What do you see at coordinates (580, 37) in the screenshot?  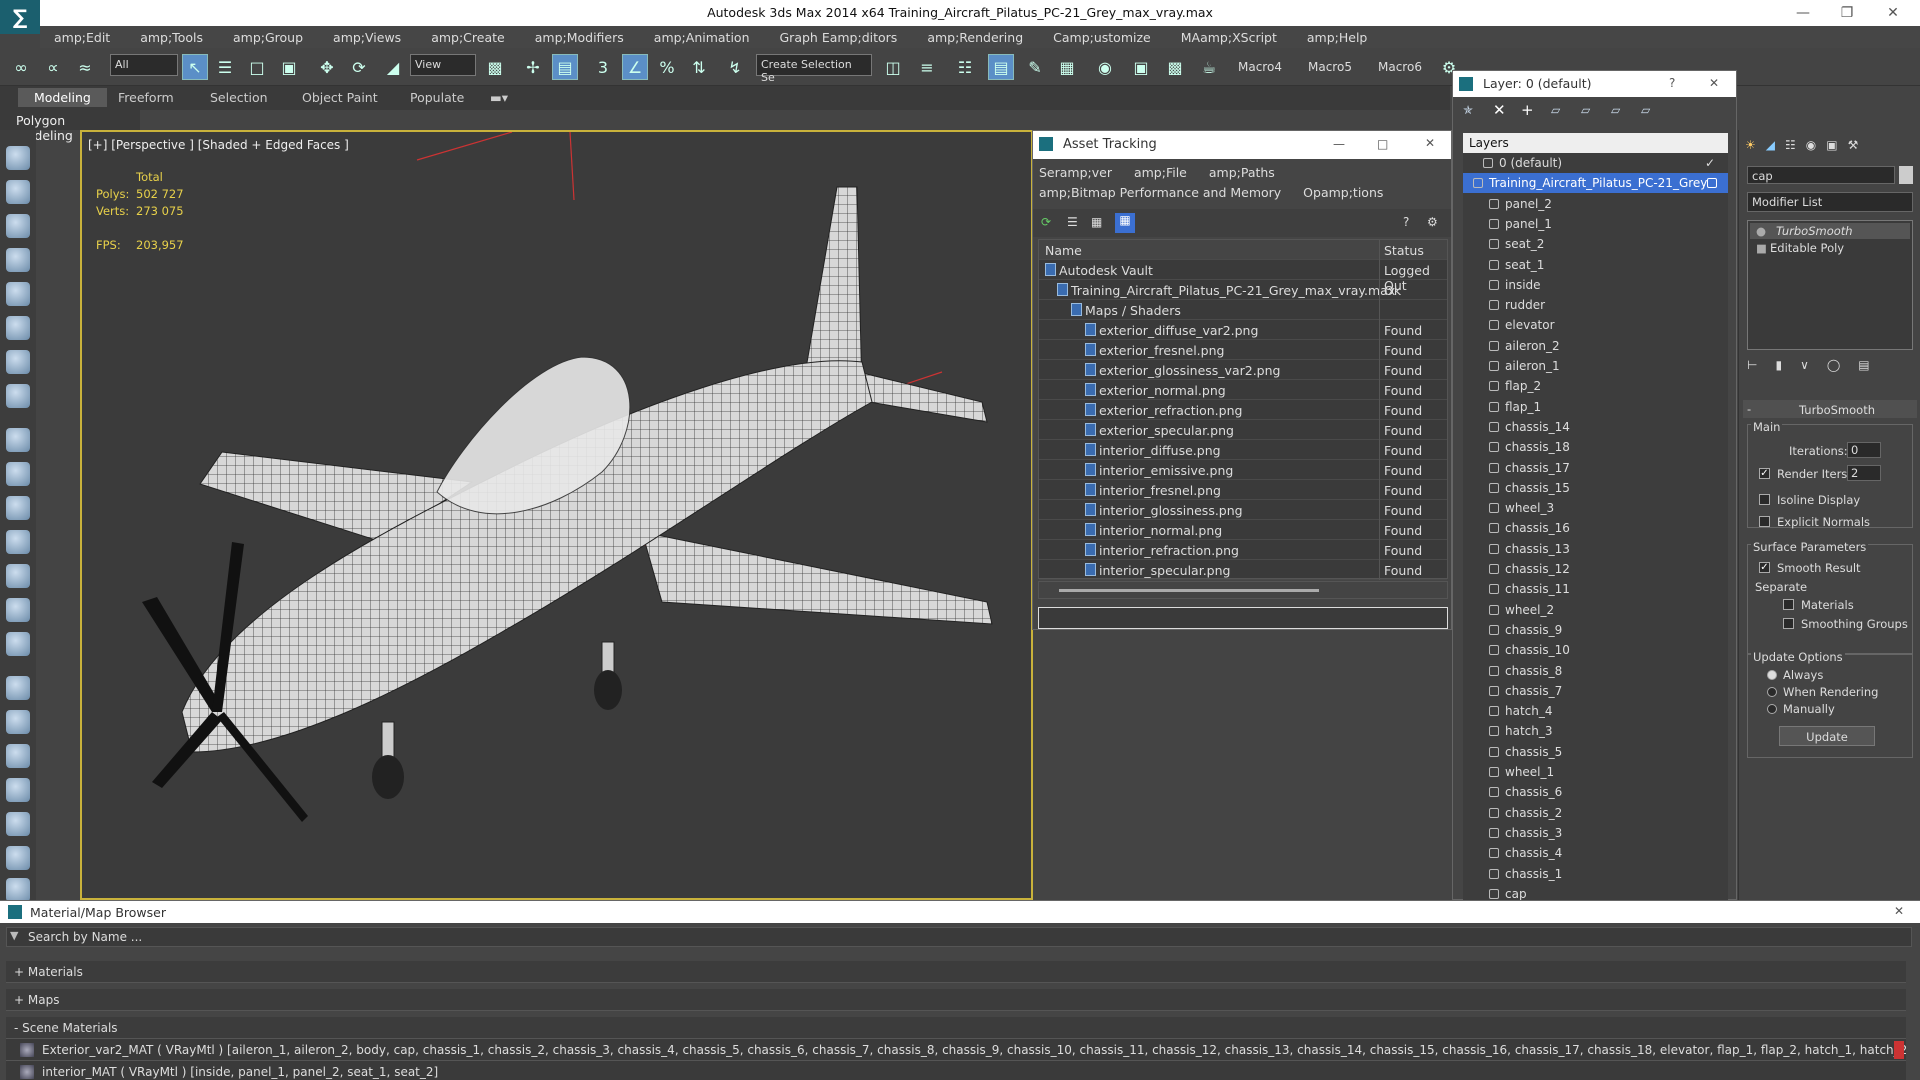 I see `menu-modifiers: amp;Modifiers` at bounding box center [580, 37].